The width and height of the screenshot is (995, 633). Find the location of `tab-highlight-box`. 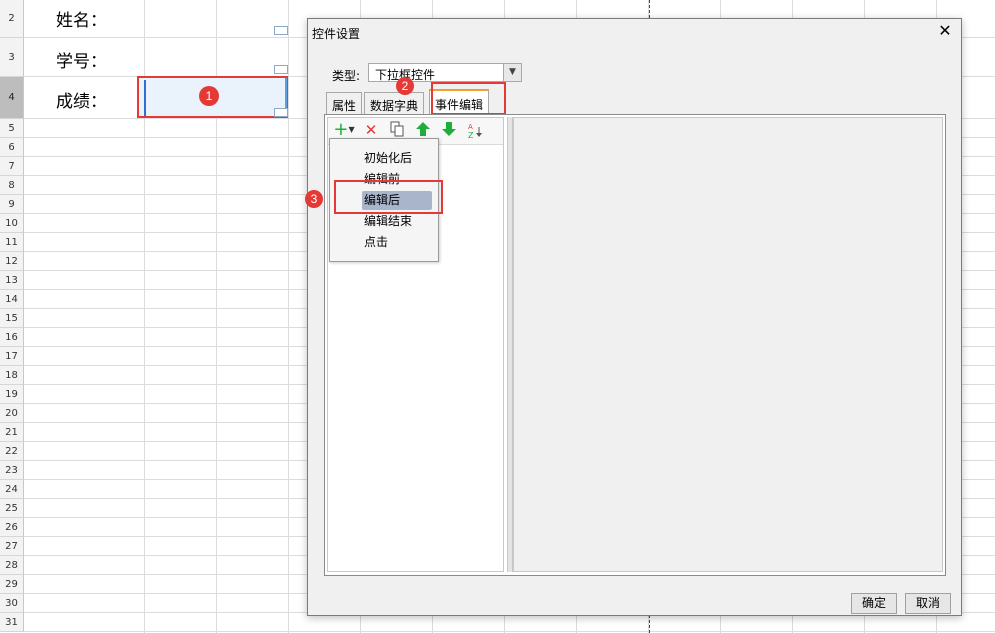

tab-highlight-box is located at coordinates (468, 98).